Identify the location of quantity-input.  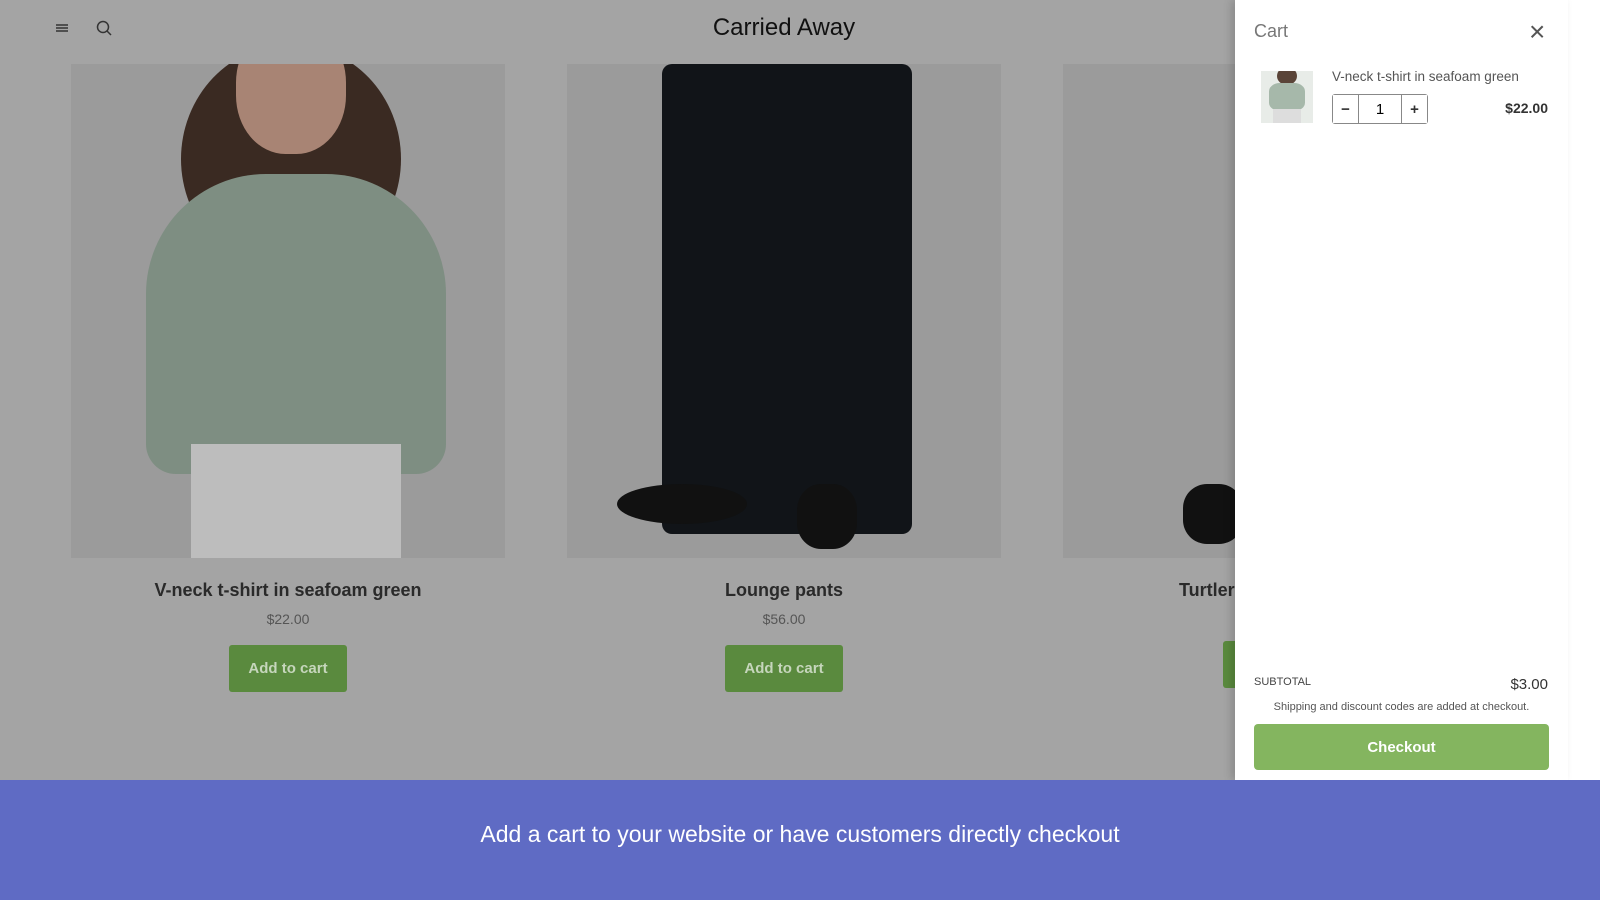
(1380, 109).